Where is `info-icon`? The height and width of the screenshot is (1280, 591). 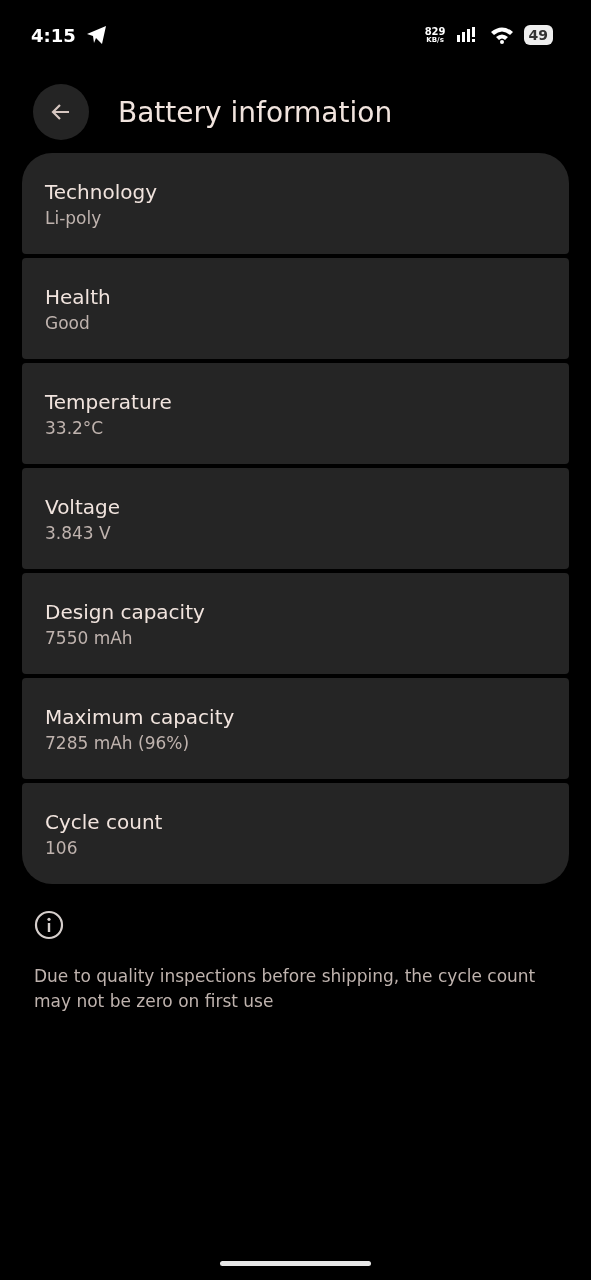 info-icon is located at coordinates (49, 925).